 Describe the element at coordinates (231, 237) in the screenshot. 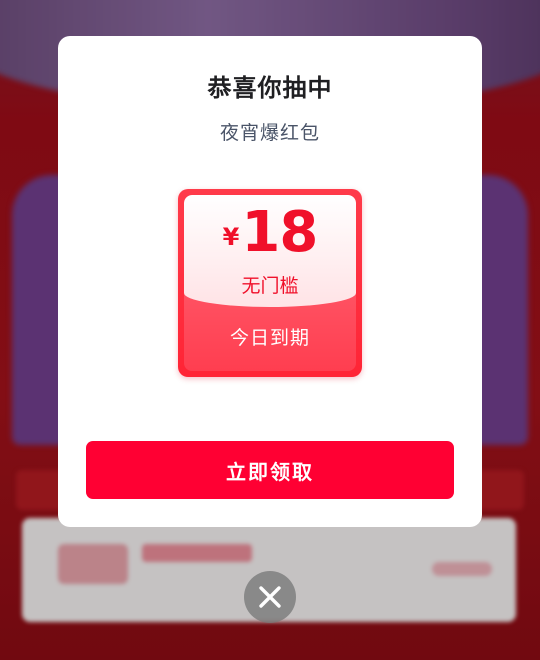

I see `currency-symbol: ¥` at that location.